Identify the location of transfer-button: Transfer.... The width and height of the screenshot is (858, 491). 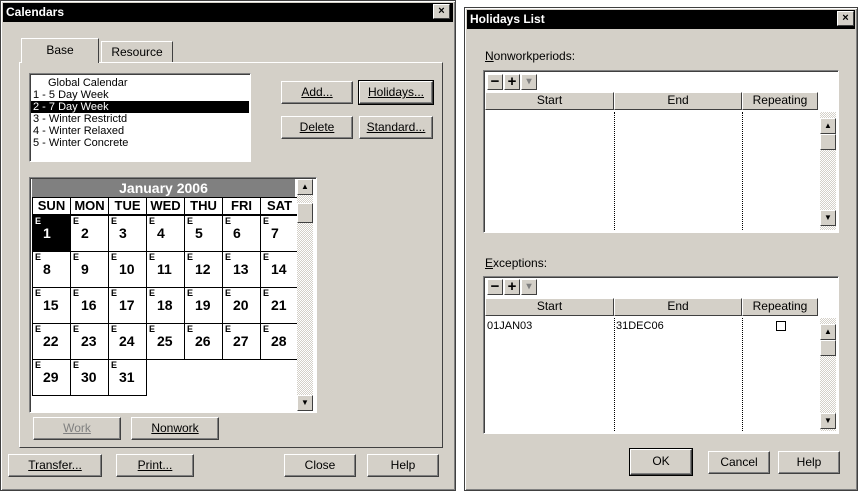
(55, 465).